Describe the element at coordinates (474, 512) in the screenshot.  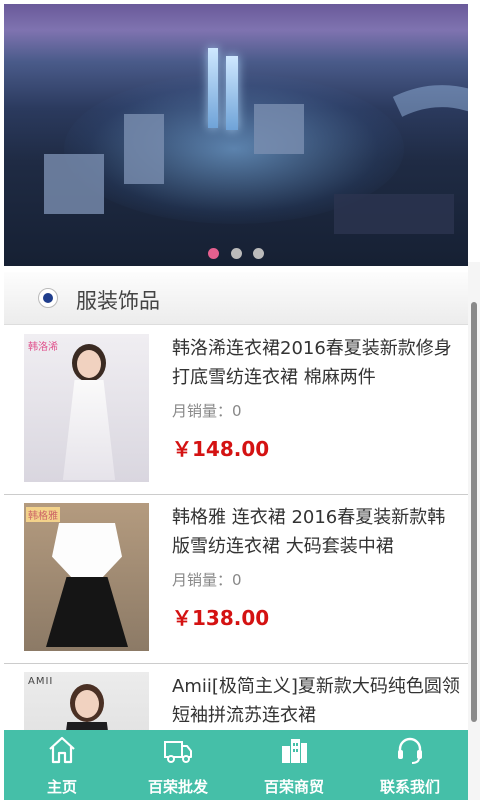
I see `scrollbar-thumb` at that location.